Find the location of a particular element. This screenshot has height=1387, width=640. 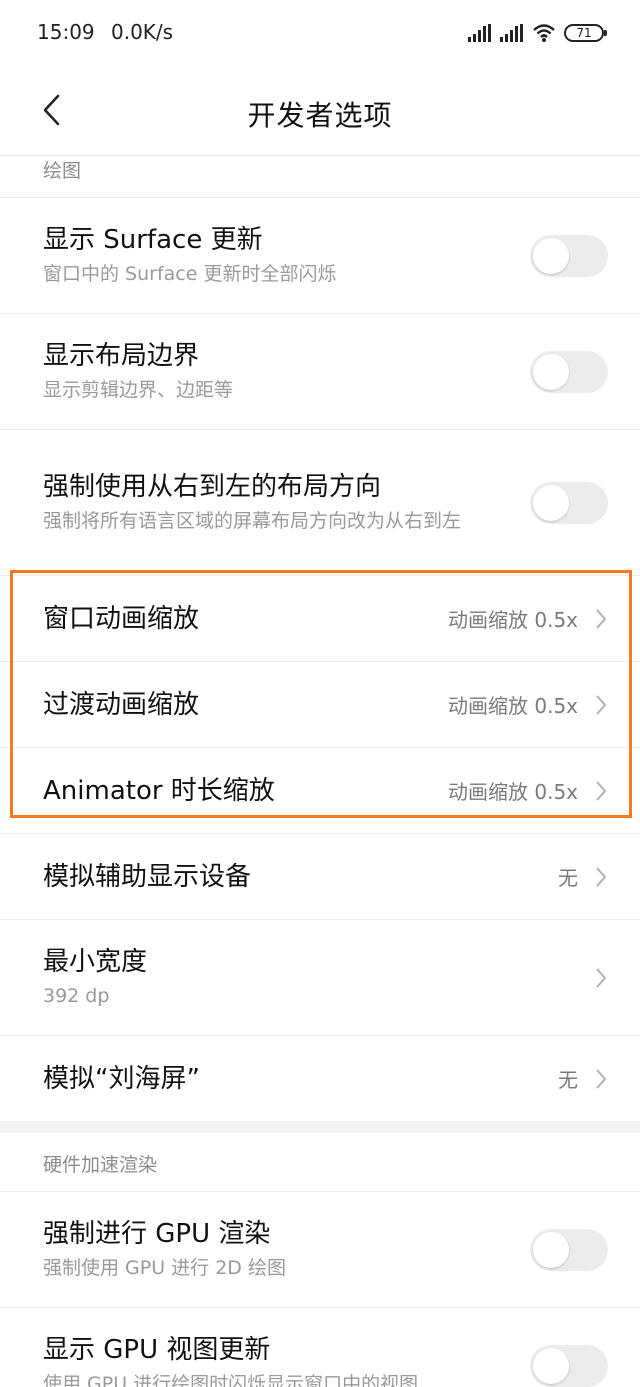

status-bar: 15:09 0.0K/s 71 is located at coordinates (320, 33).